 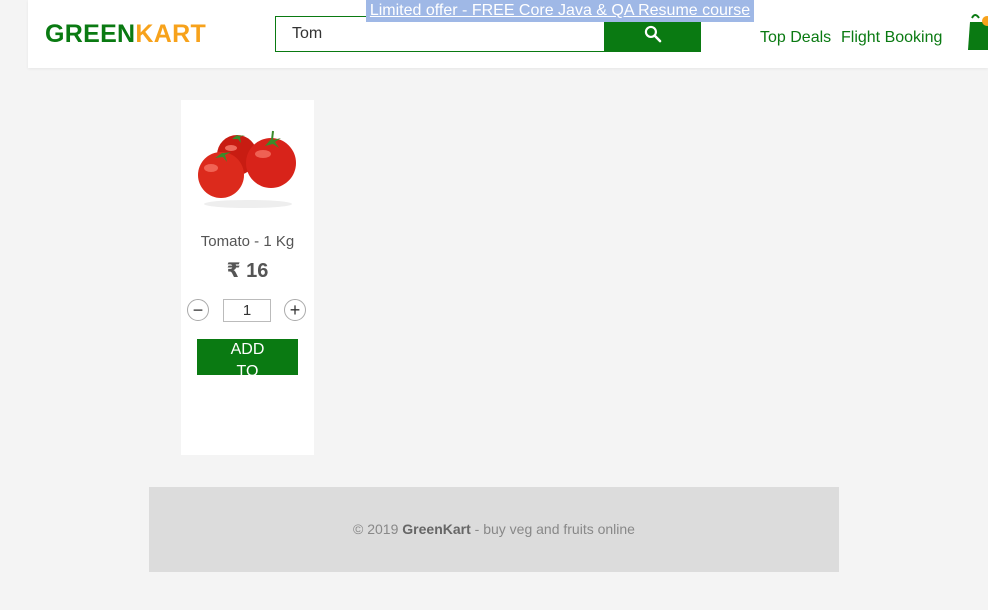 I want to click on increment-button: +, so click(x=295, y=310).